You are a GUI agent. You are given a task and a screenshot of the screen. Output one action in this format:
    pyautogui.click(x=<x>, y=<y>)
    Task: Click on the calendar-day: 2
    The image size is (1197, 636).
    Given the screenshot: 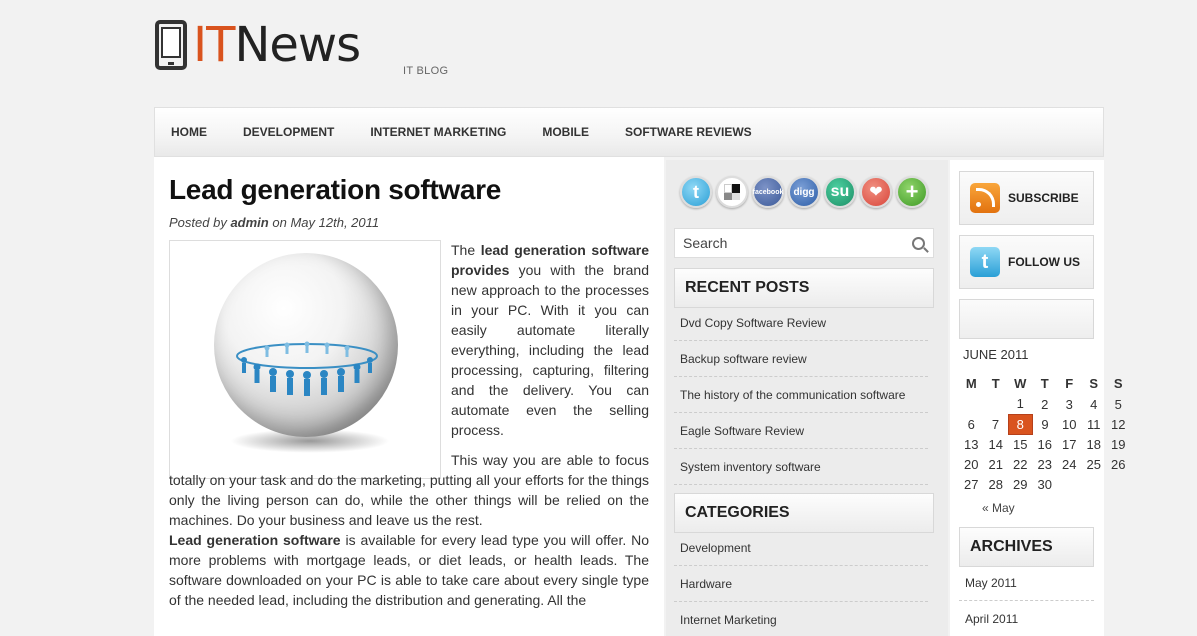 What is the action you would take?
    pyautogui.click(x=1045, y=404)
    